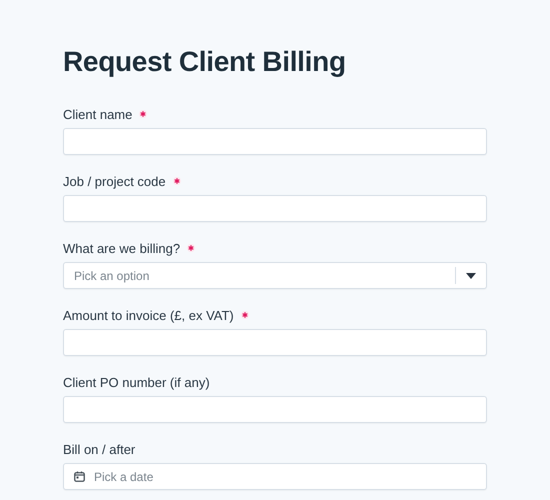  What do you see at coordinates (112, 275) in the screenshot?
I see `dropdown-placeholder: Pick an option` at bounding box center [112, 275].